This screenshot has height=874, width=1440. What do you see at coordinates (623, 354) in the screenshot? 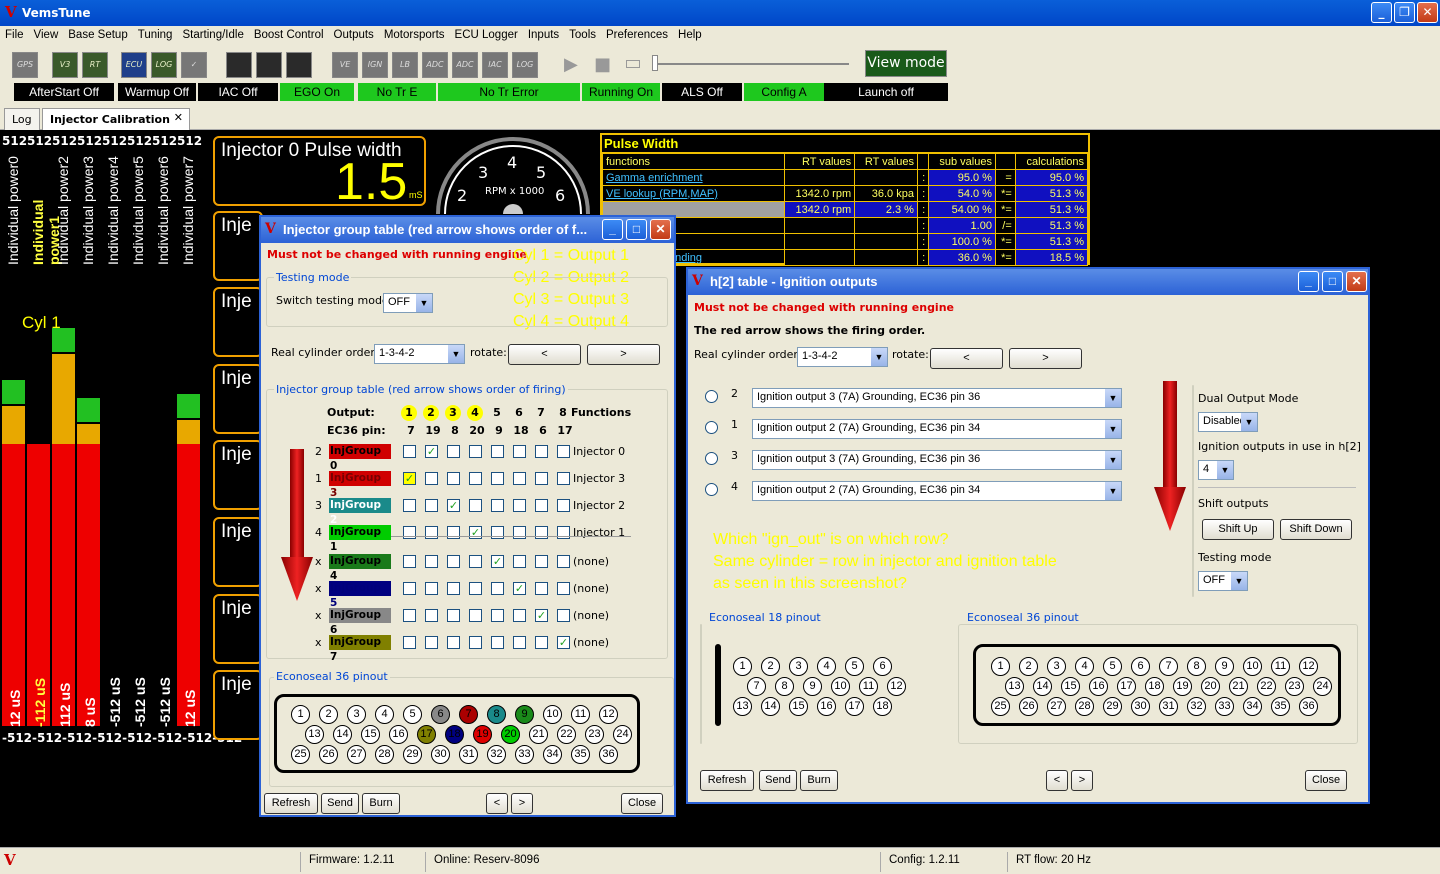
I see `rotate-right-button: >` at bounding box center [623, 354].